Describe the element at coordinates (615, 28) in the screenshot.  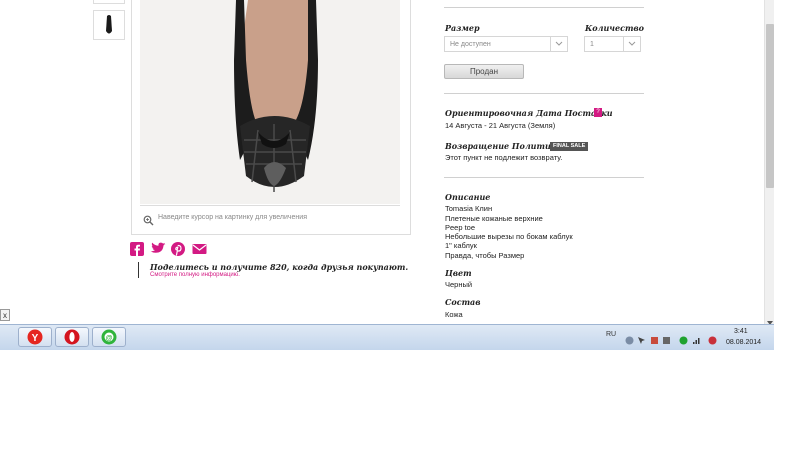
I see `quantity-label: Количество` at that location.